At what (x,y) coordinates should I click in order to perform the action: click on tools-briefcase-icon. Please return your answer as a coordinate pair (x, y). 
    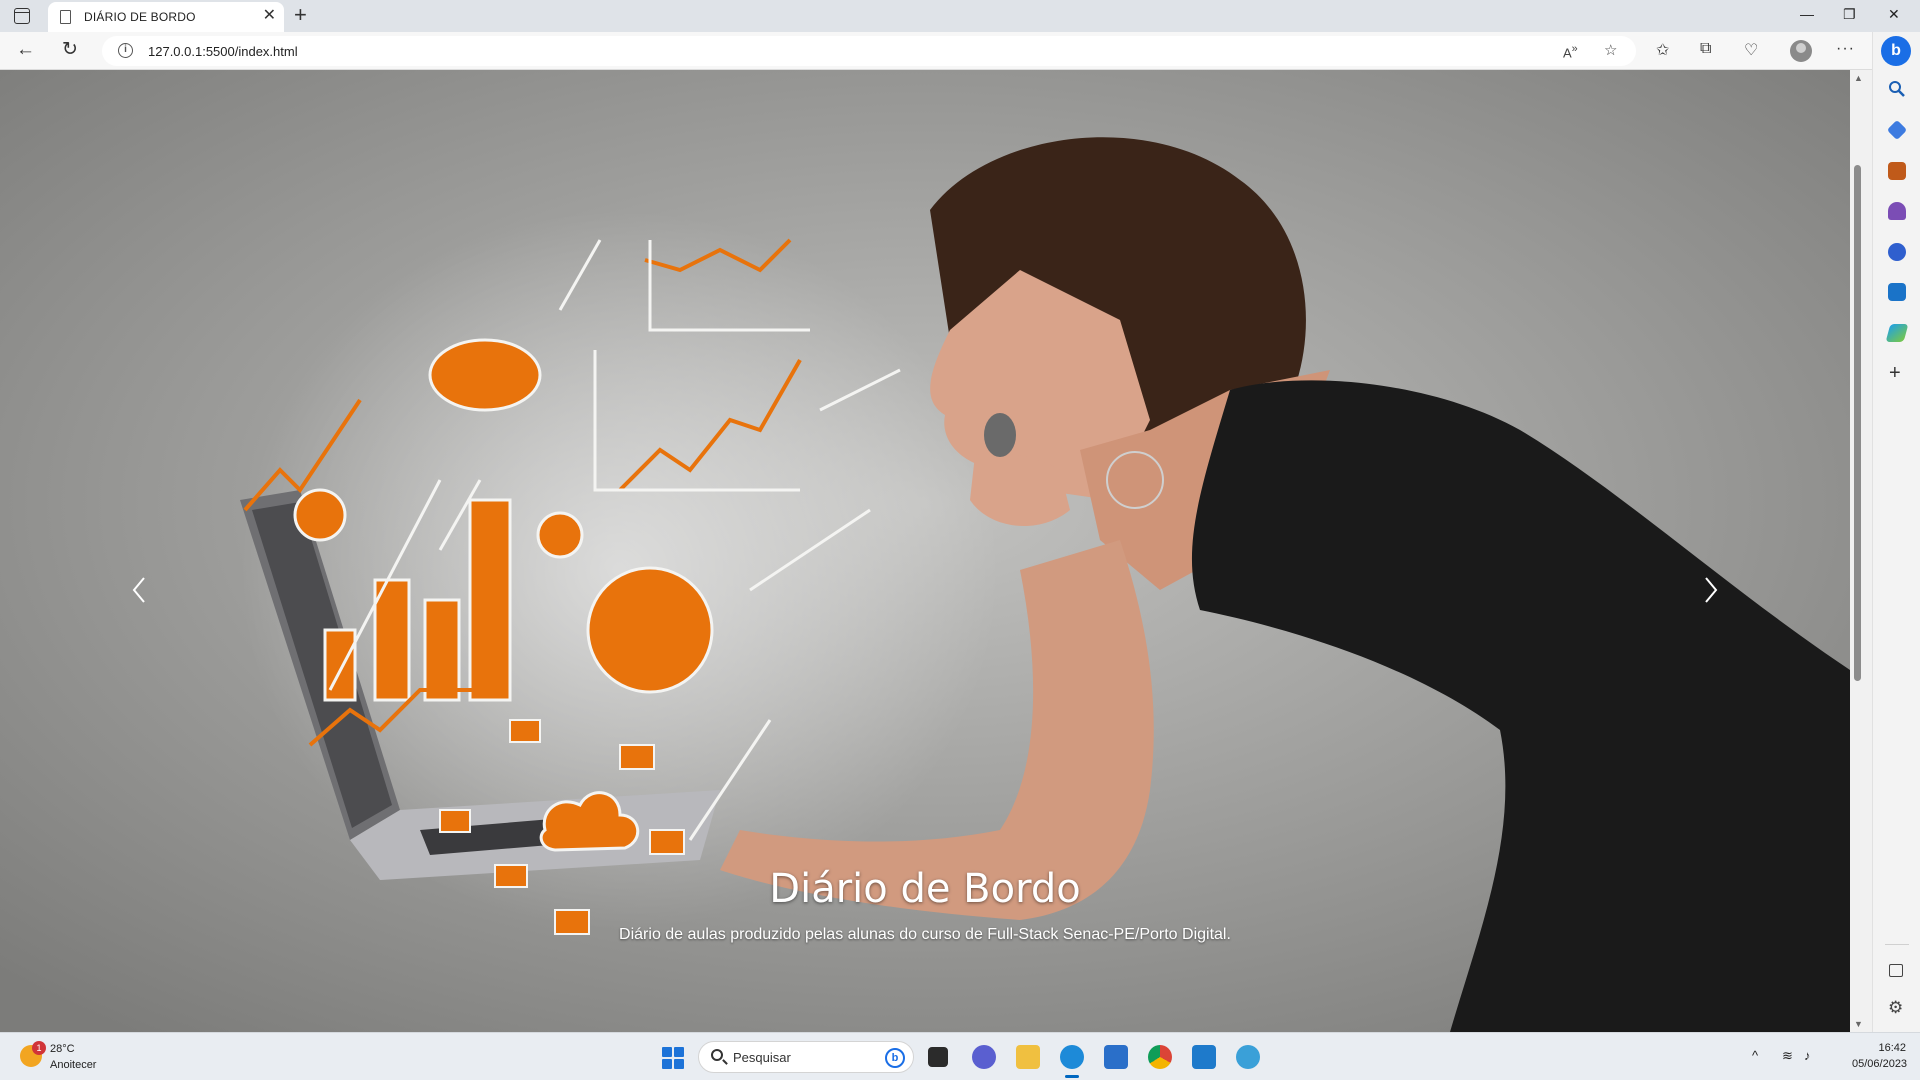
    Looking at the image, I should click on (1897, 171).